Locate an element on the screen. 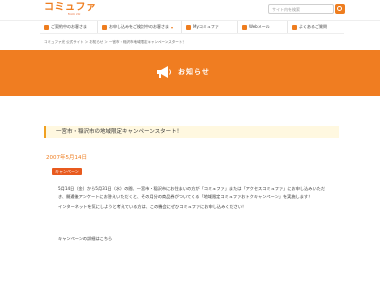  nav-label: ご契約中のお客さま is located at coordinates (69, 26).